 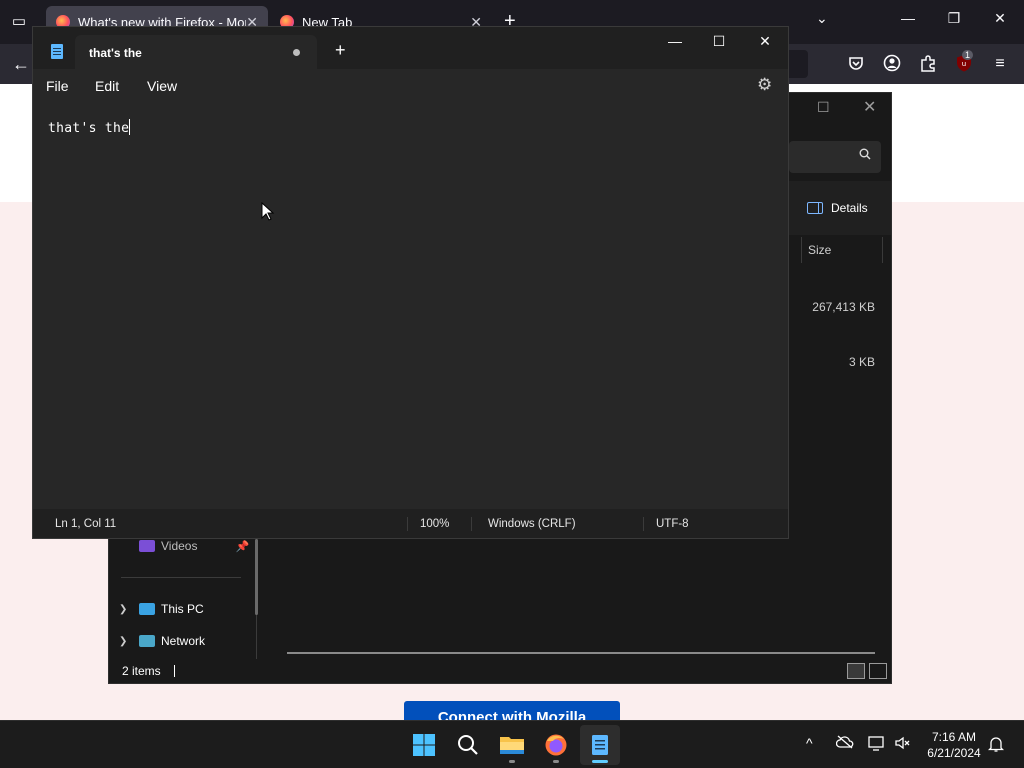 I want to click on search-input, so click(x=835, y=157).